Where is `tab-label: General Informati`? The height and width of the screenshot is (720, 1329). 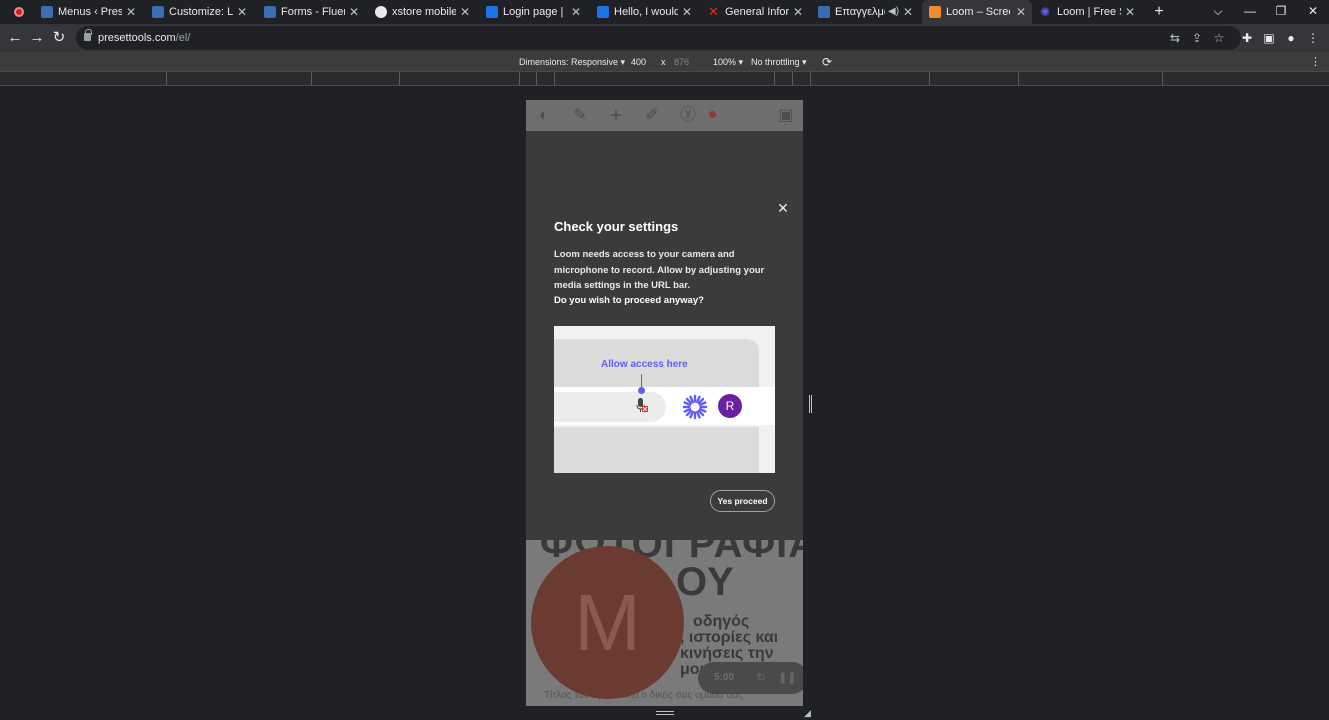 tab-label: General Informati is located at coordinates (757, 12).